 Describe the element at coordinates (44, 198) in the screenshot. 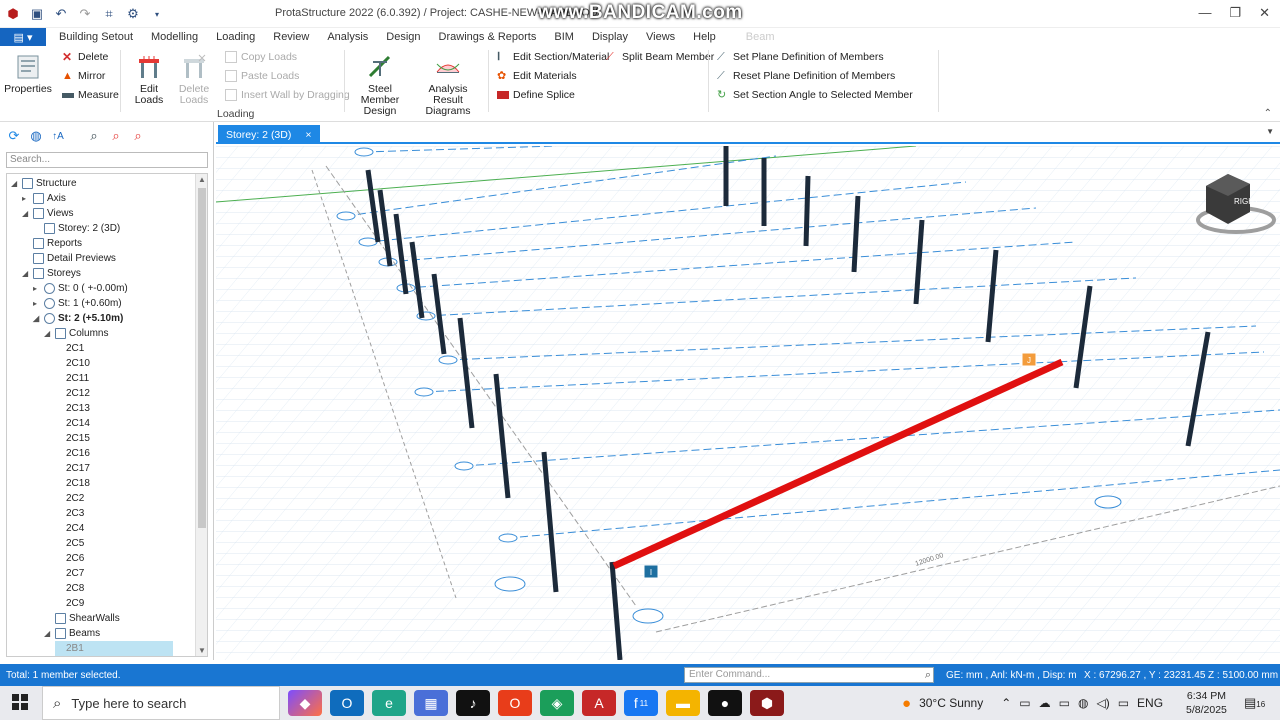

I see `tree-node: ▸ Axis` at that location.